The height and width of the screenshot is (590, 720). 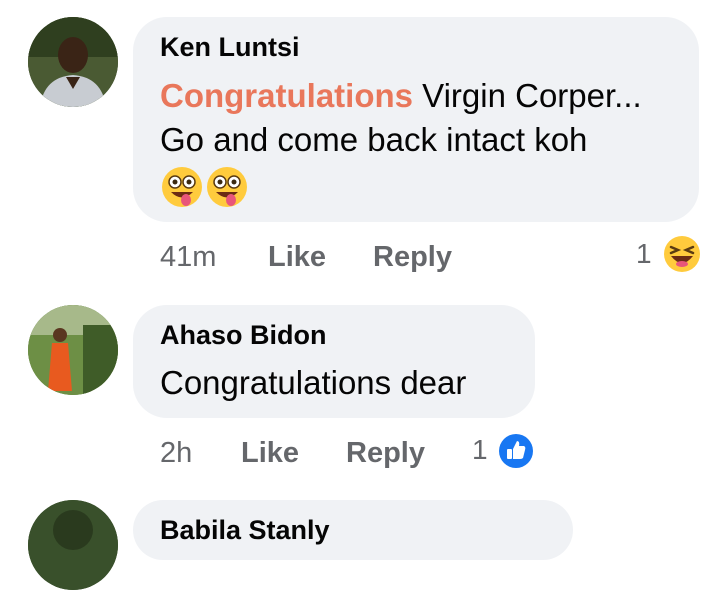 I want to click on comment-author: Ken Luntsi, so click(x=230, y=47).